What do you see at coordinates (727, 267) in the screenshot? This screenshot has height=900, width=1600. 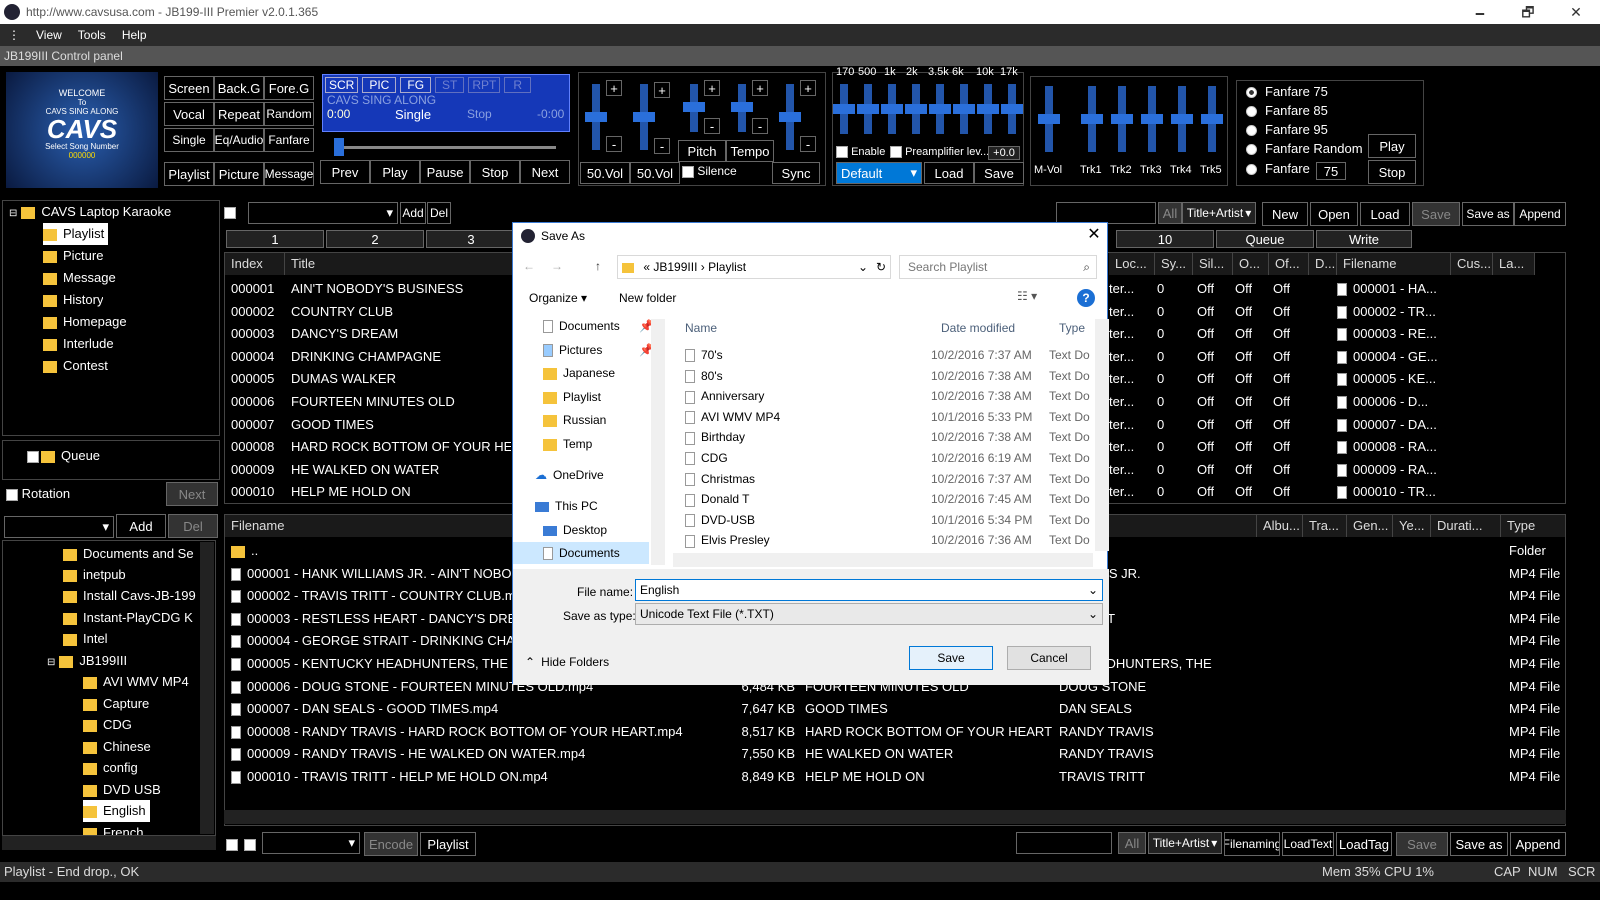 I see `breadcrumb-playlist: Playlist` at bounding box center [727, 267].